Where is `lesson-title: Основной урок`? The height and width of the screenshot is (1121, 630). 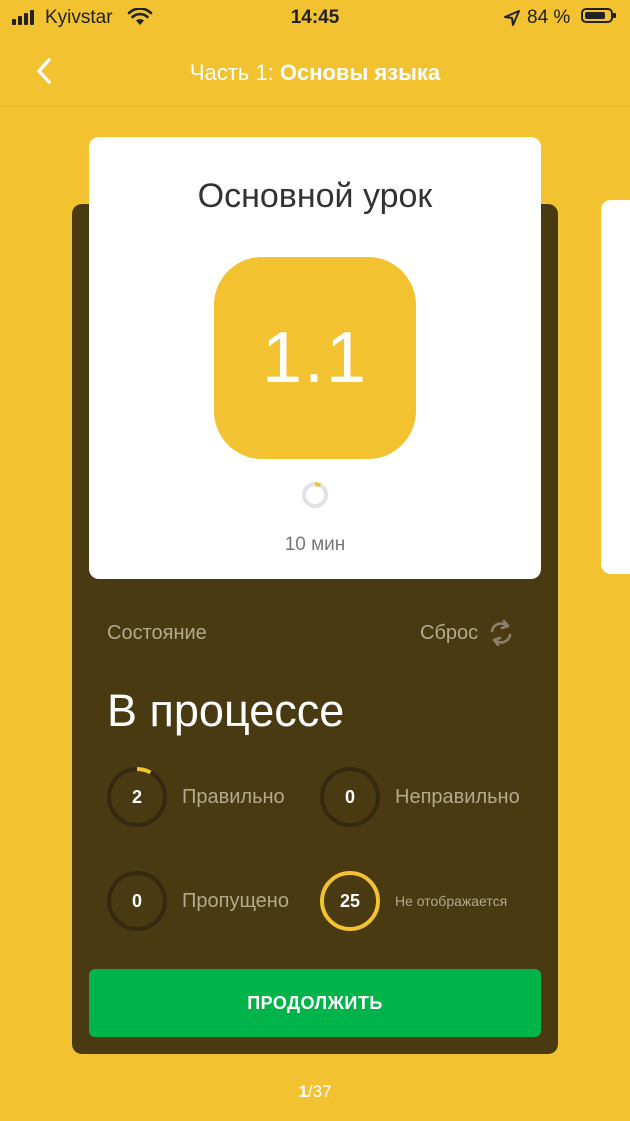
lesson-title: Основной урок is located at coordinates (315, 196).